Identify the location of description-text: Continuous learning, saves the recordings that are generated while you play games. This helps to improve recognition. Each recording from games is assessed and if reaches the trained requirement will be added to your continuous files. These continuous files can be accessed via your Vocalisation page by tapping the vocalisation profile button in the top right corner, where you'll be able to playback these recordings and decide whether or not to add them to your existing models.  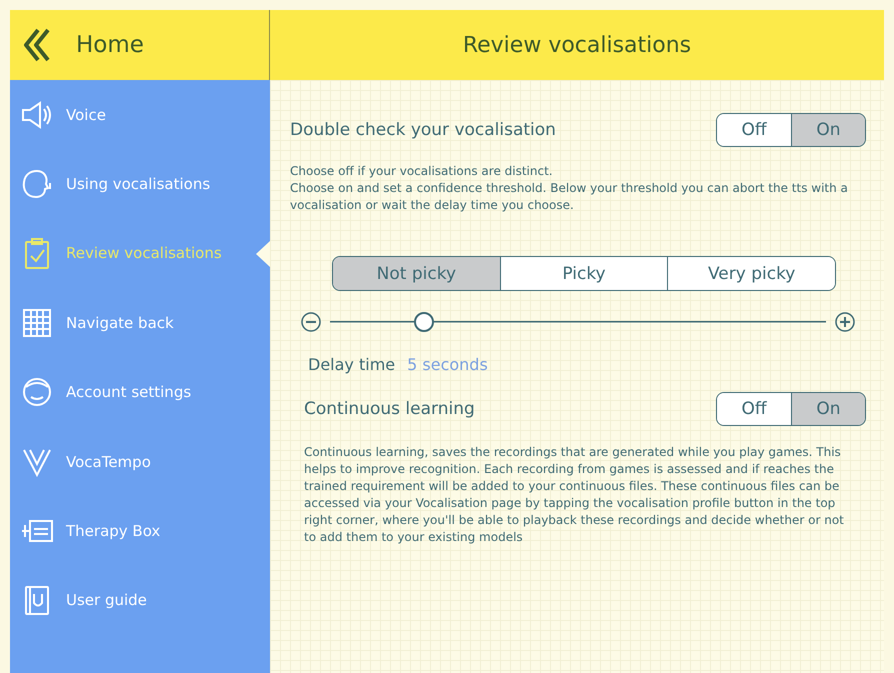
(574, 495).